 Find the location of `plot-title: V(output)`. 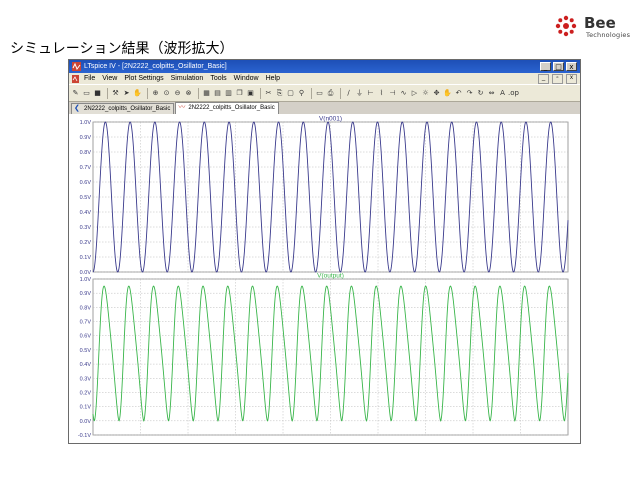

plot-title: V(output) is located at coordinates (330, 276).